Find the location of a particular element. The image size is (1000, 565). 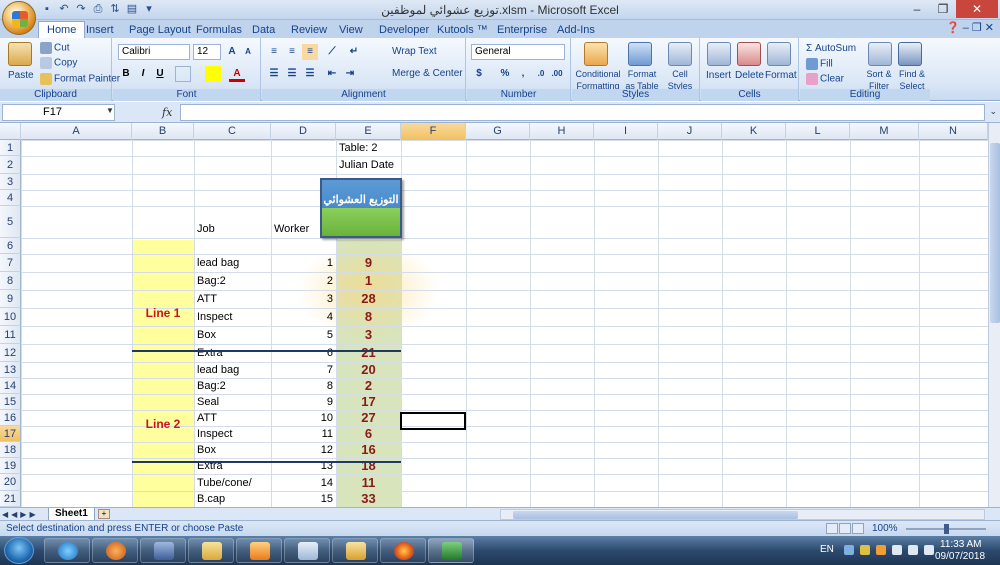

vertical-scroll-thumb is located at coordinates (995, 233).